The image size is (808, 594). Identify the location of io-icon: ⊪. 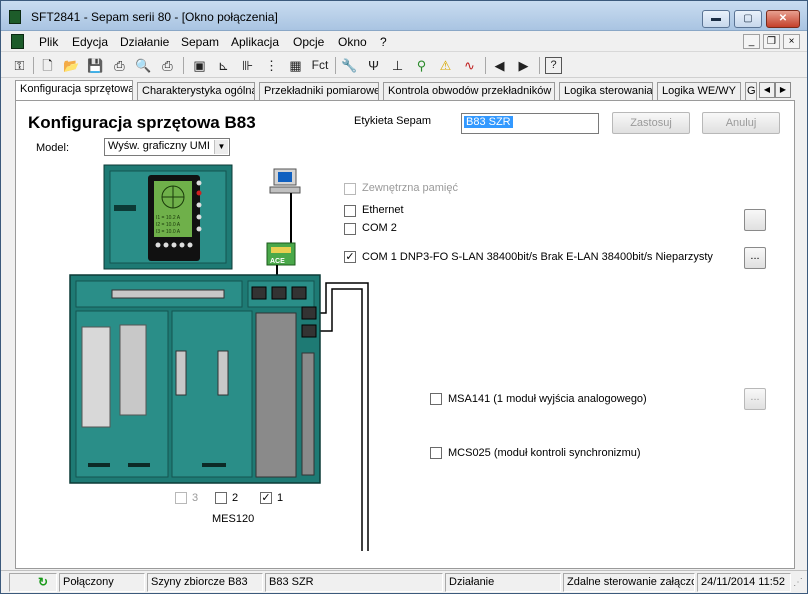
(247, 65).